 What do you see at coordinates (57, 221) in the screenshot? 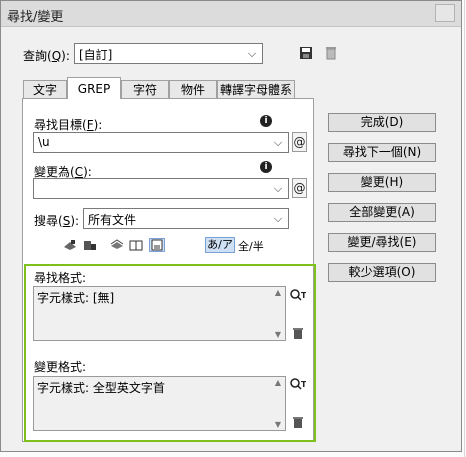
I see `search-label: 搜尋(S):` at bounding box center [57, 221].